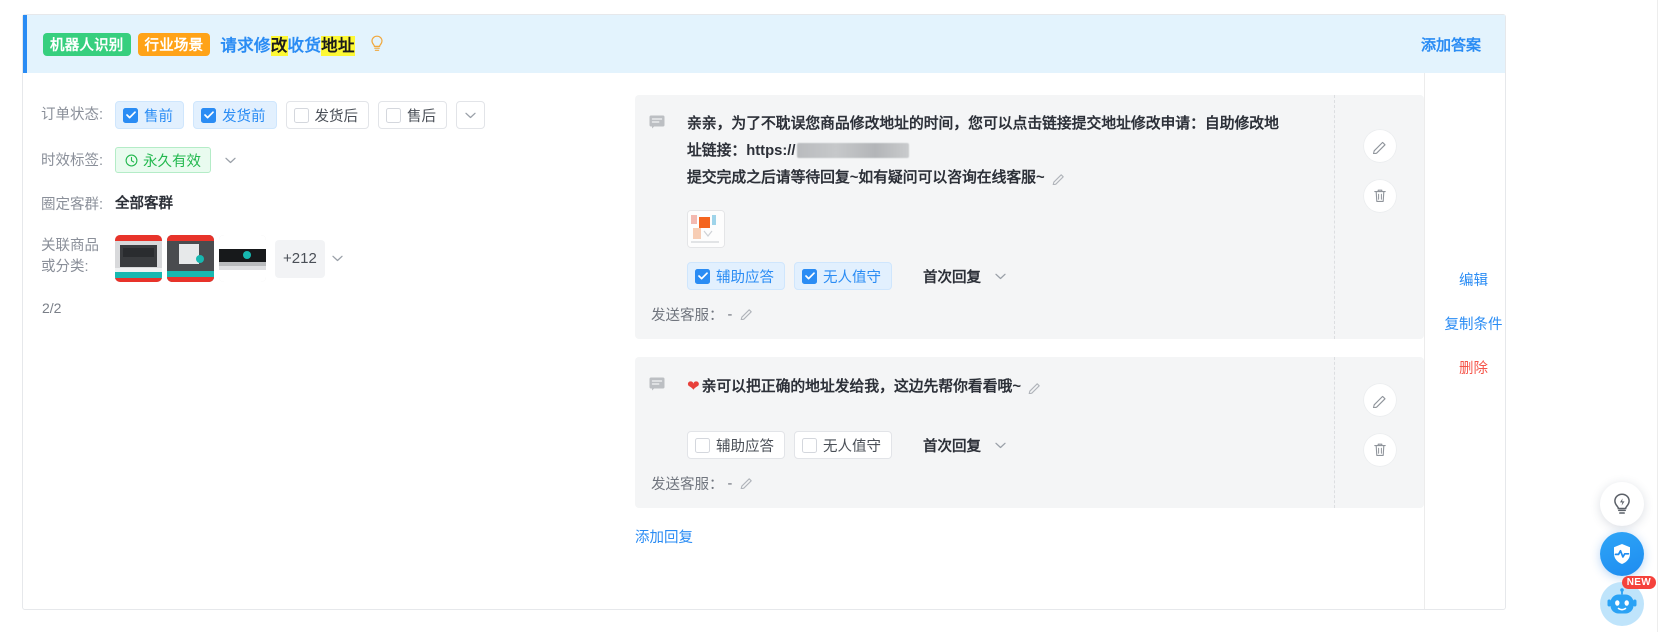 Image resolution: width=1658 pixels, height=632 pixels. Describe the element at coordinates (664, 536) in the screenshot. I see `add-reply-button: 添加回复` at that location.